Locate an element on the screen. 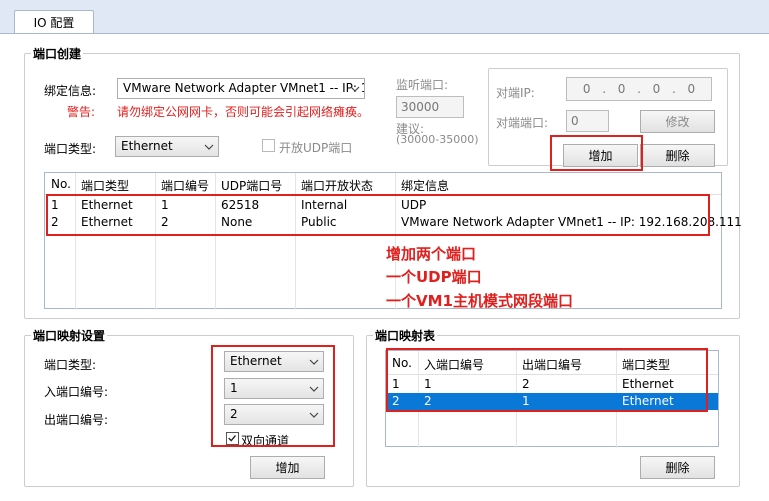 Image resolution: width=769 pixels, height=501 pixels. map-type-label: 端口类型: is located at coordinates (70, 365).